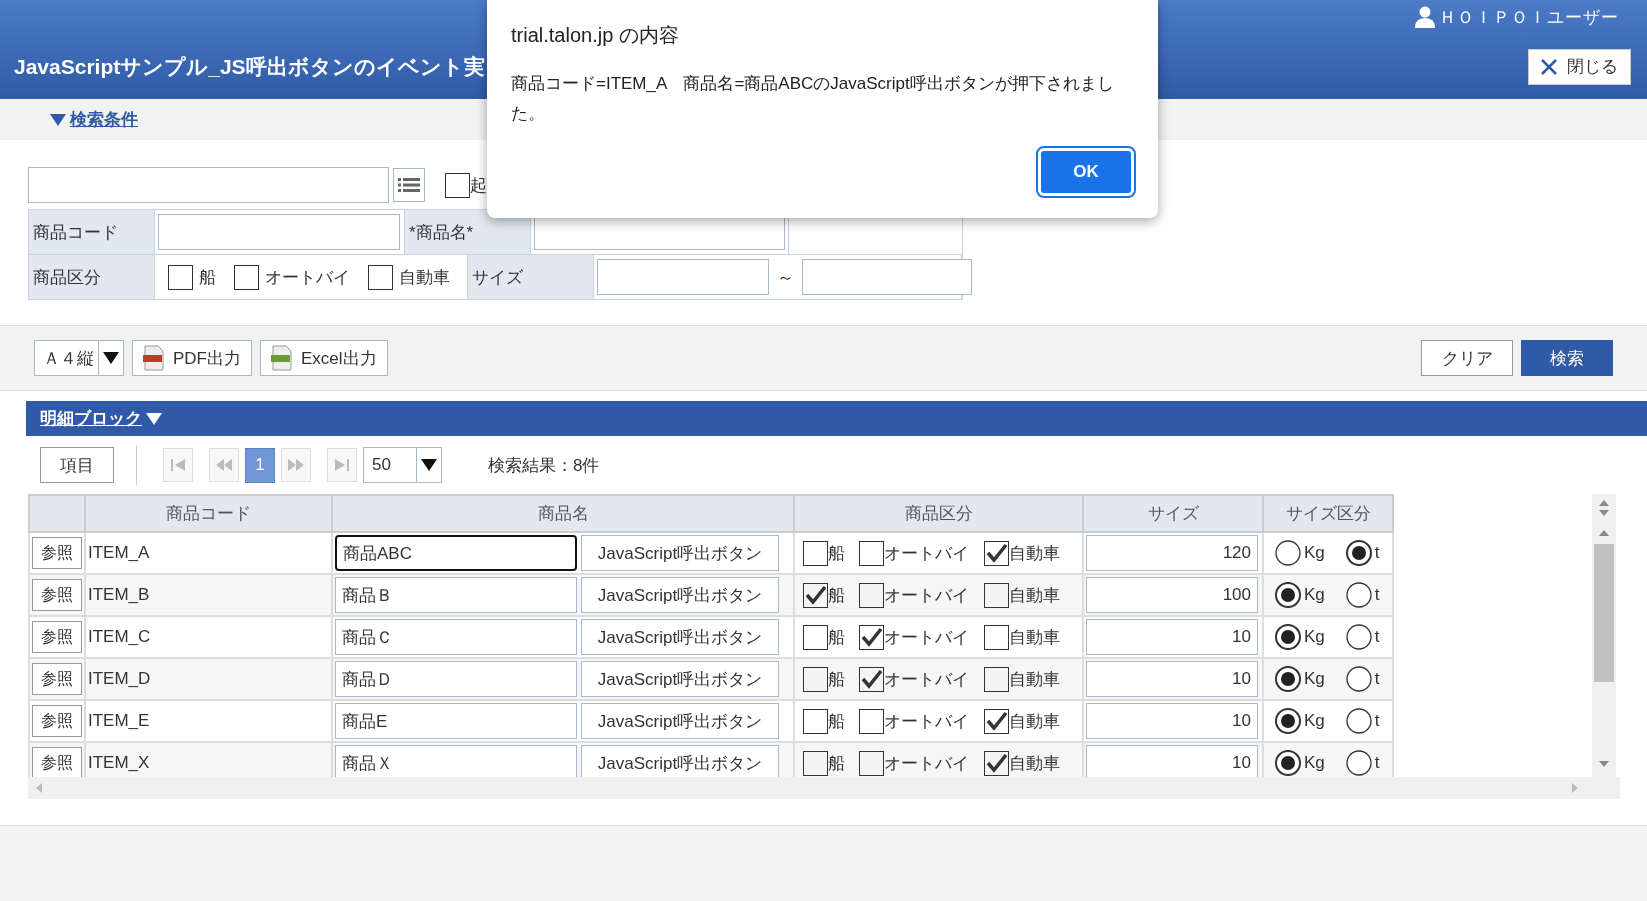 The image size is (1647, 901). What do you see at coordinates (402, 465) in the screenshot?
I see `page-size-select: 50` at bounding box center [402, 465].